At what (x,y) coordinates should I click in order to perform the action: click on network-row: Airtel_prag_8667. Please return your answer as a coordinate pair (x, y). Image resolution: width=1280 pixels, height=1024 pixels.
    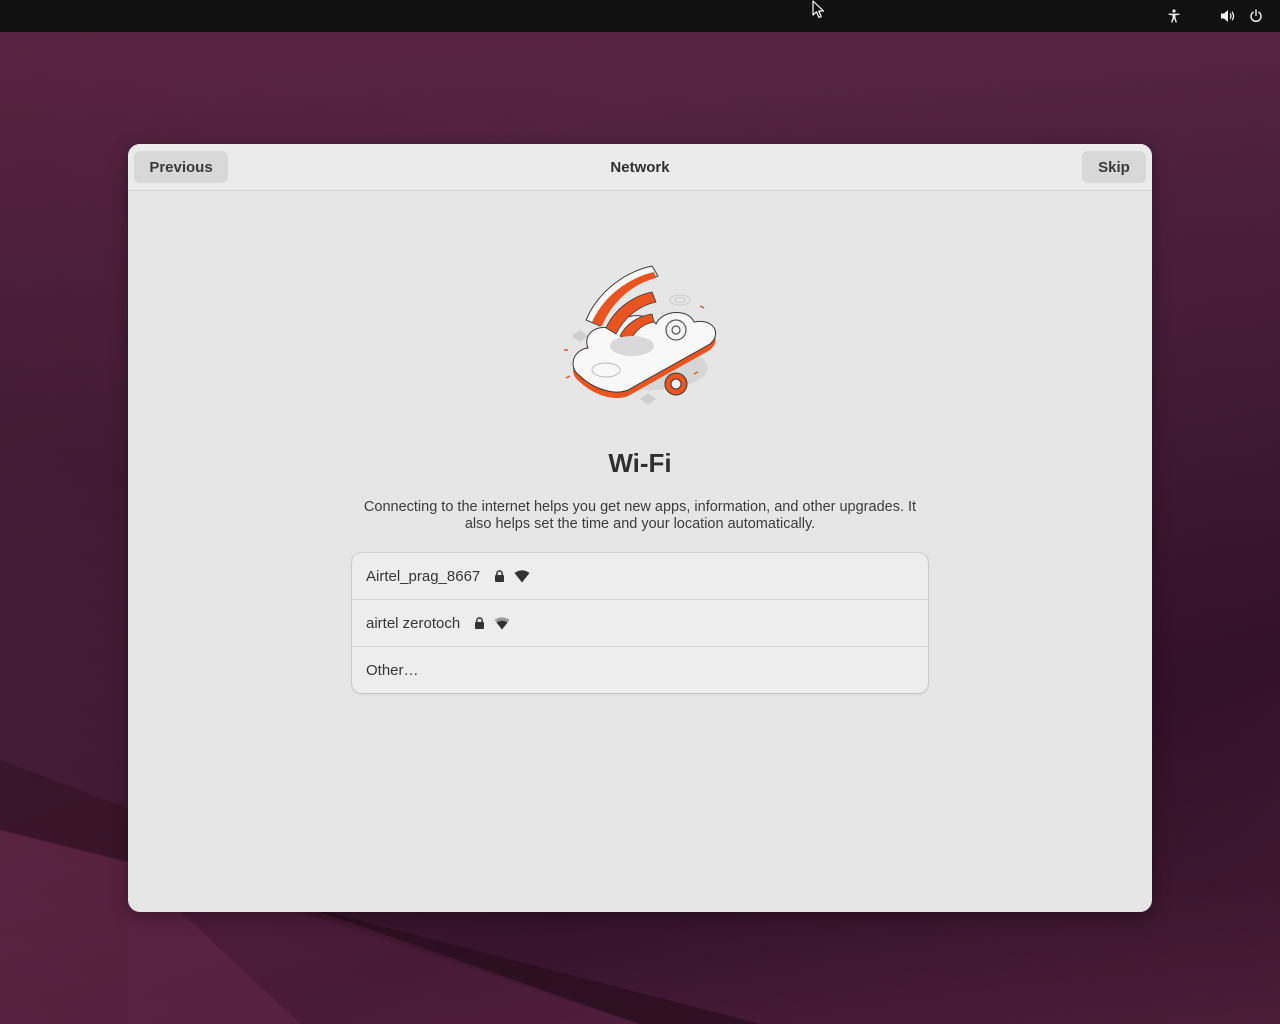
    Looking at the image, I should click on (640, 576).